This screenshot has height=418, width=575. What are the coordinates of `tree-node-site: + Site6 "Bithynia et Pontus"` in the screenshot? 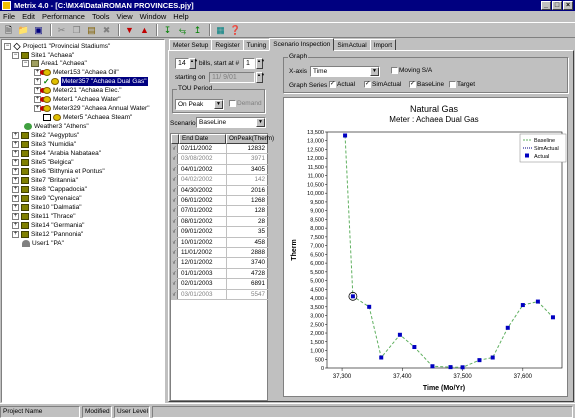 It's located at (58, 171).